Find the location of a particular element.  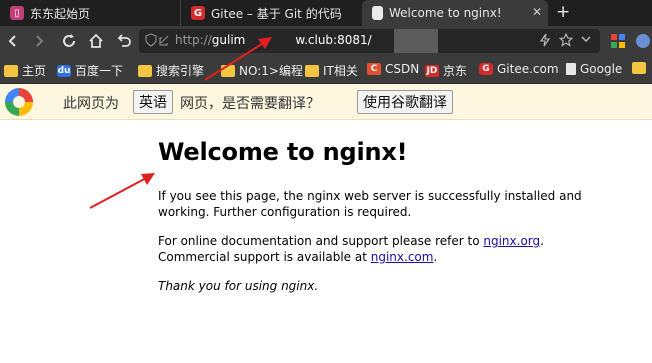

link-icon is located at coordinates (165, 42).